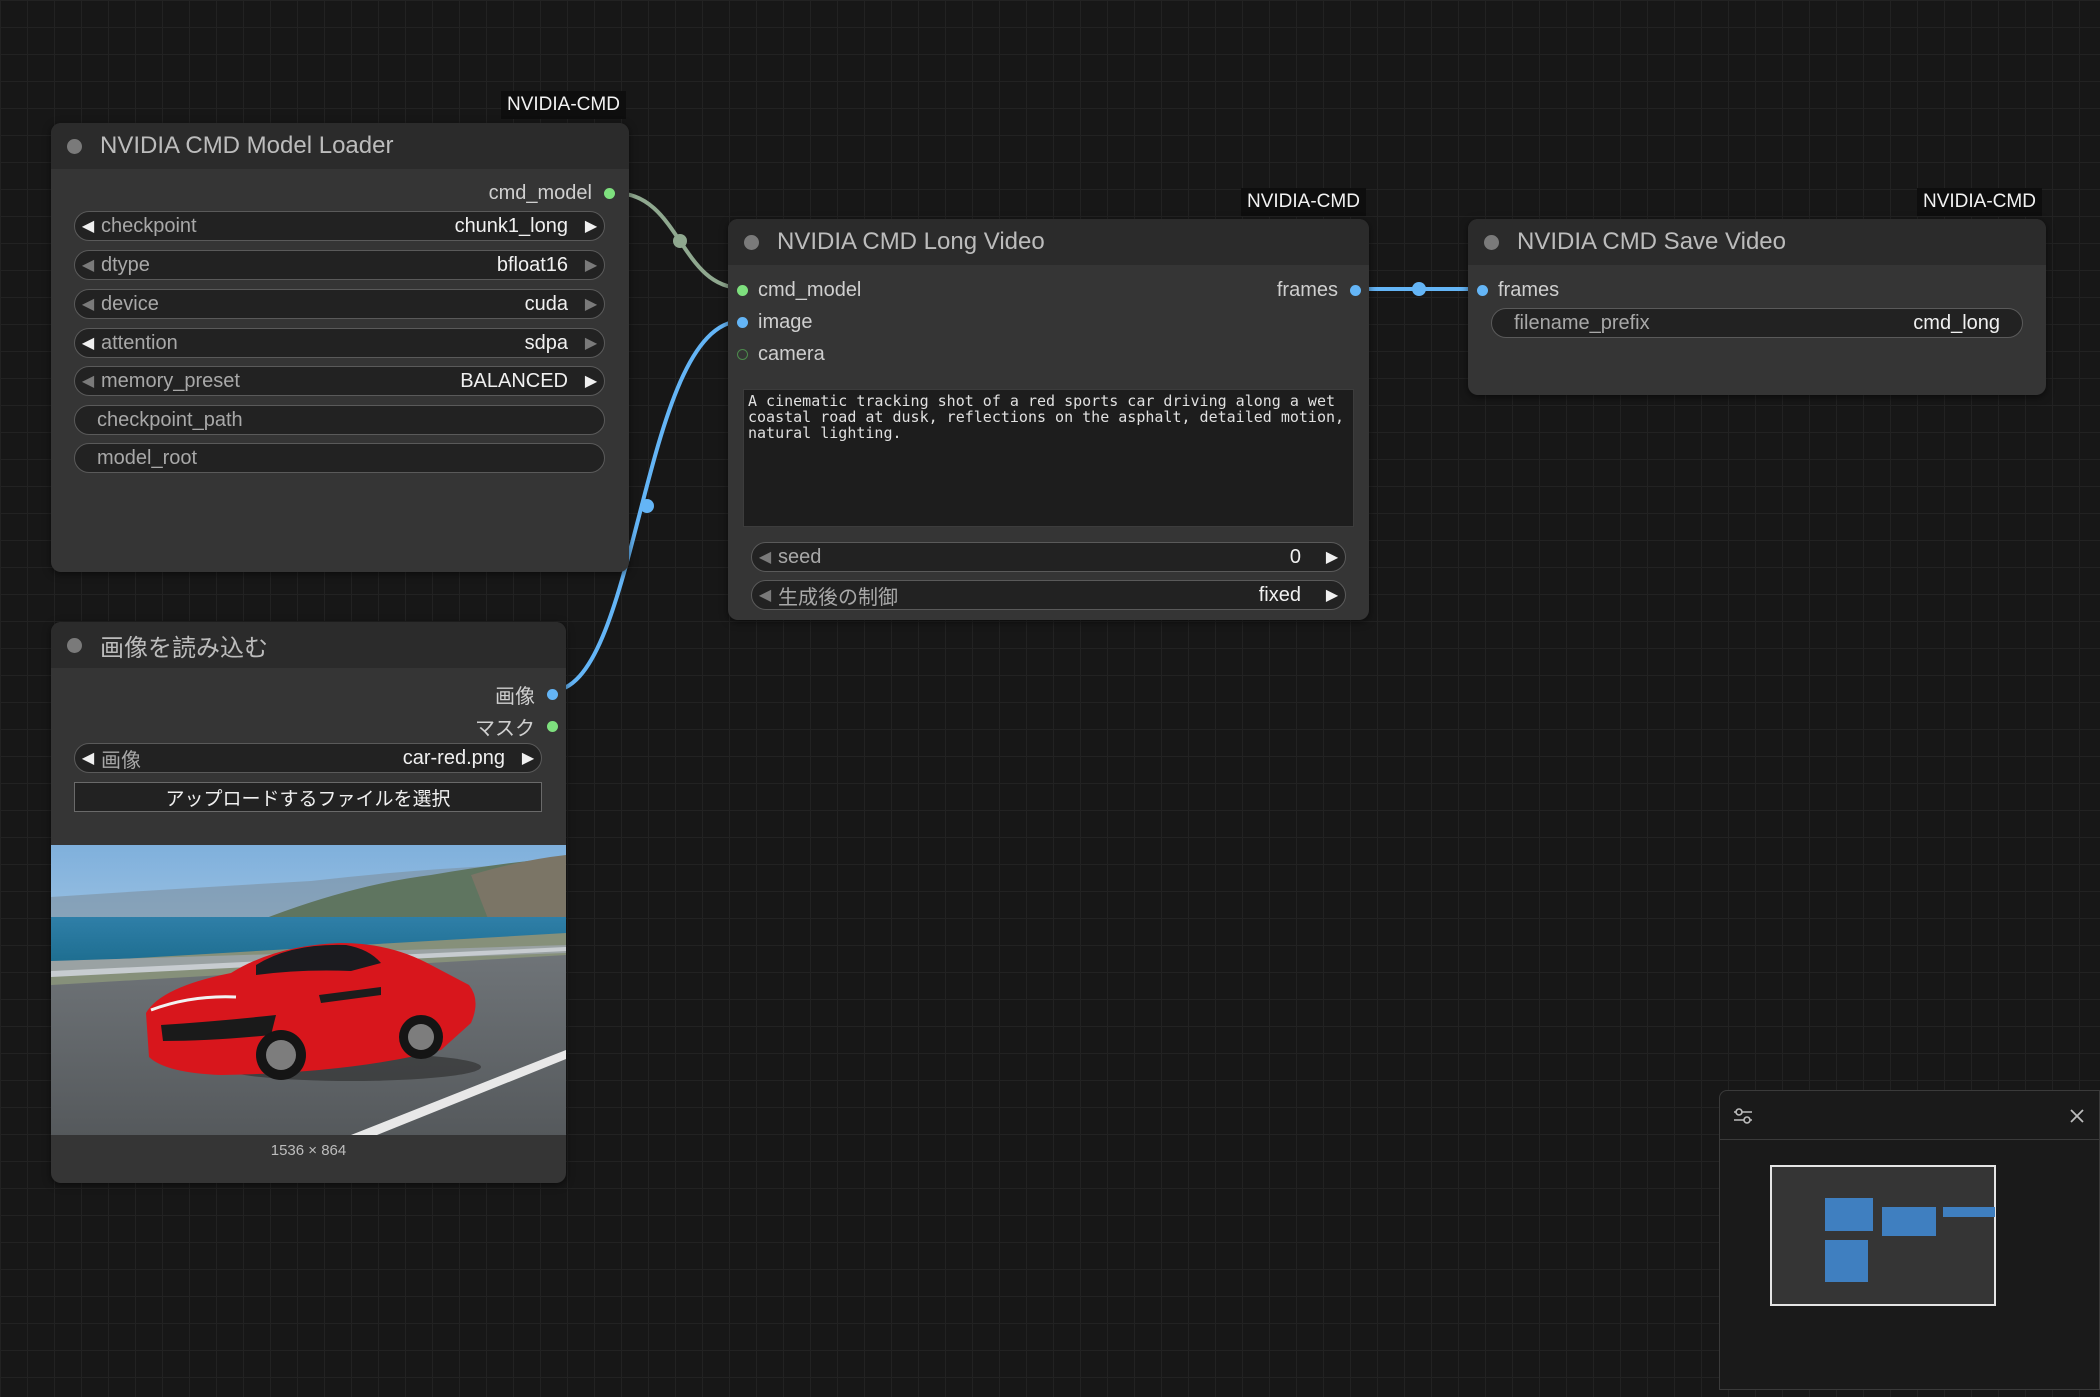  Describe the element at coordinates (339, 265) in the screenshot. I see `combo-dtype: ◀ dtype bfloat16 ▶` at that location.